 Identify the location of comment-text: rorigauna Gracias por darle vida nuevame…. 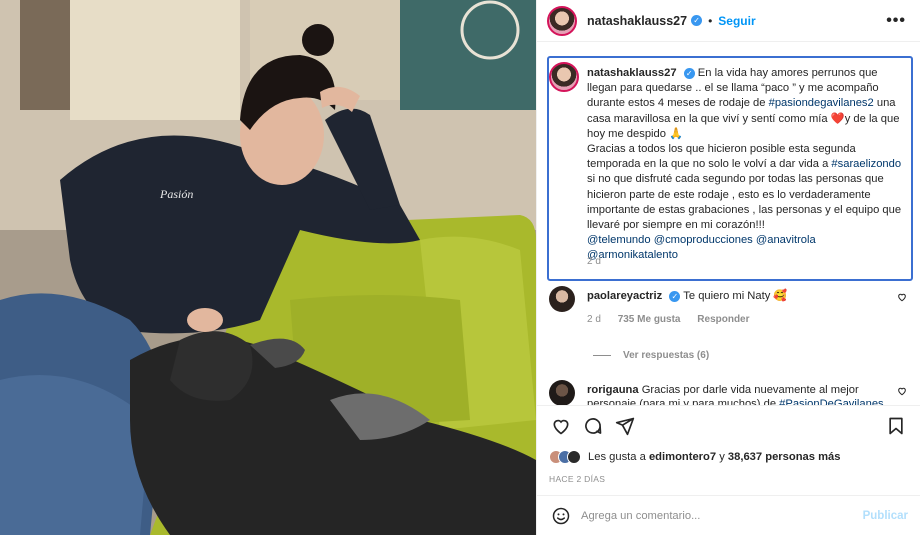
(737, 394).